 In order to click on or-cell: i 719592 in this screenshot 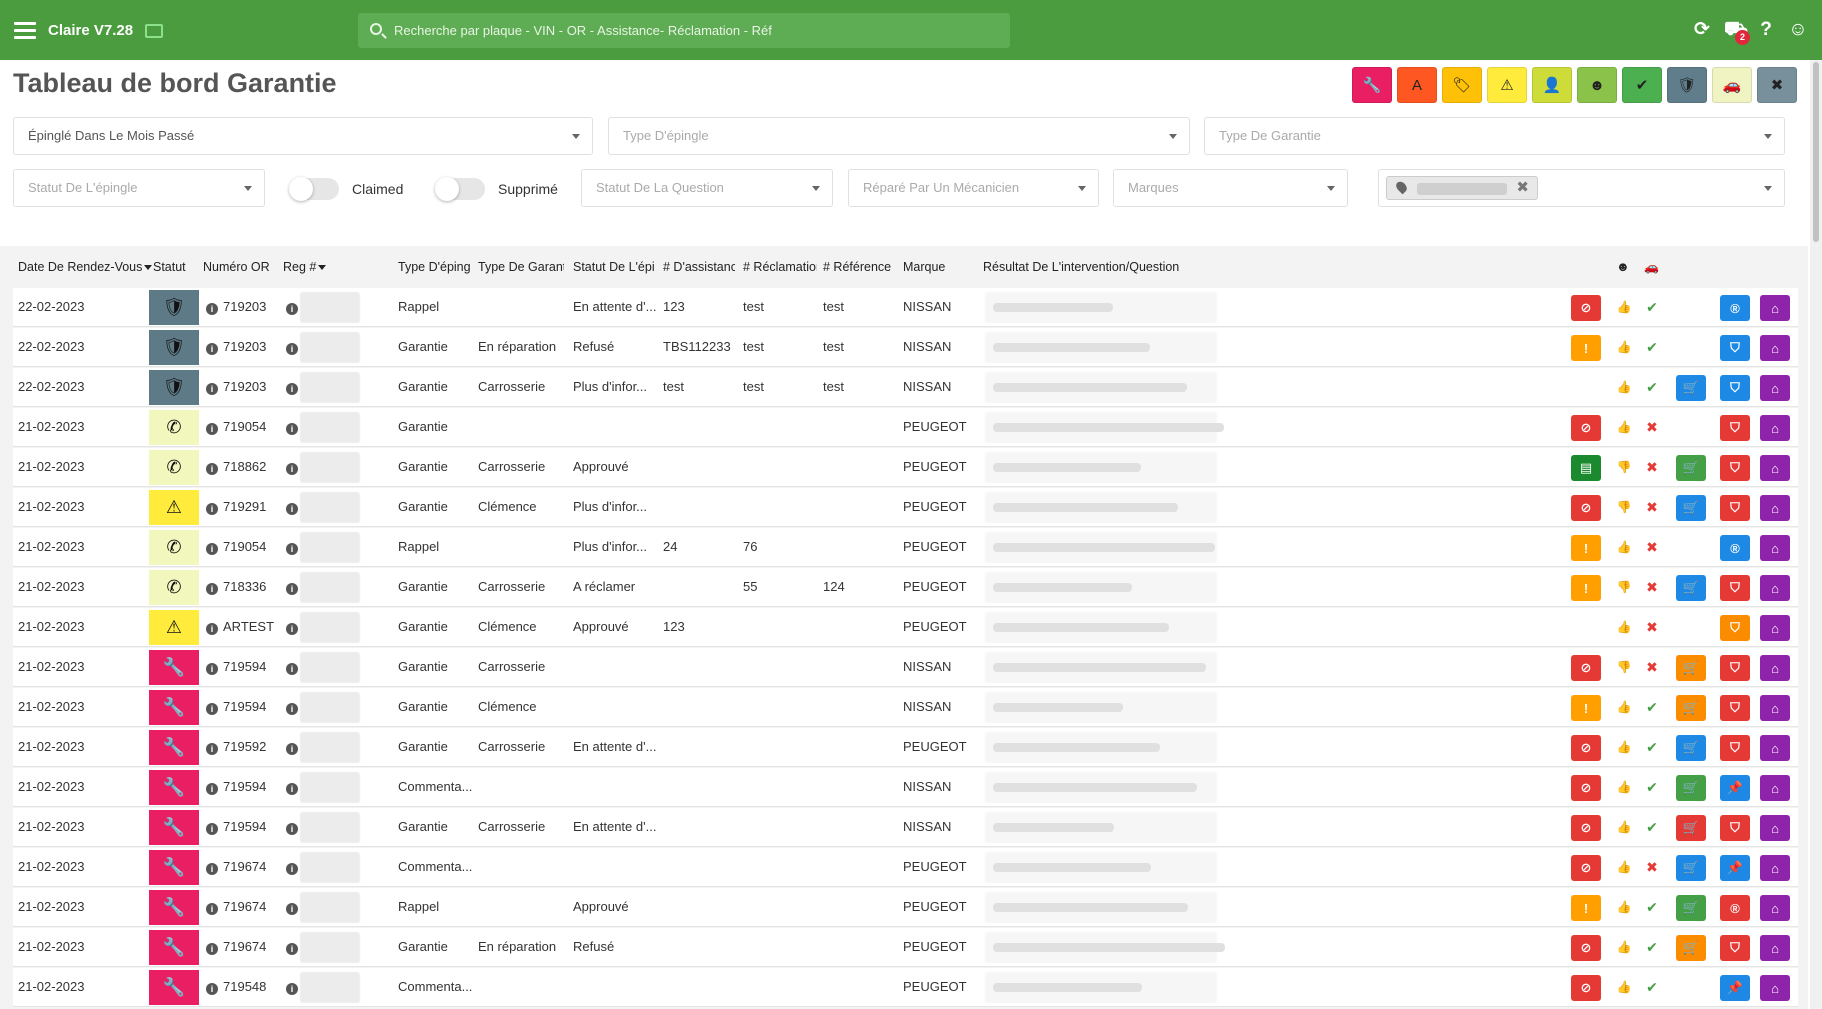, I will do `click(236, 747)`.